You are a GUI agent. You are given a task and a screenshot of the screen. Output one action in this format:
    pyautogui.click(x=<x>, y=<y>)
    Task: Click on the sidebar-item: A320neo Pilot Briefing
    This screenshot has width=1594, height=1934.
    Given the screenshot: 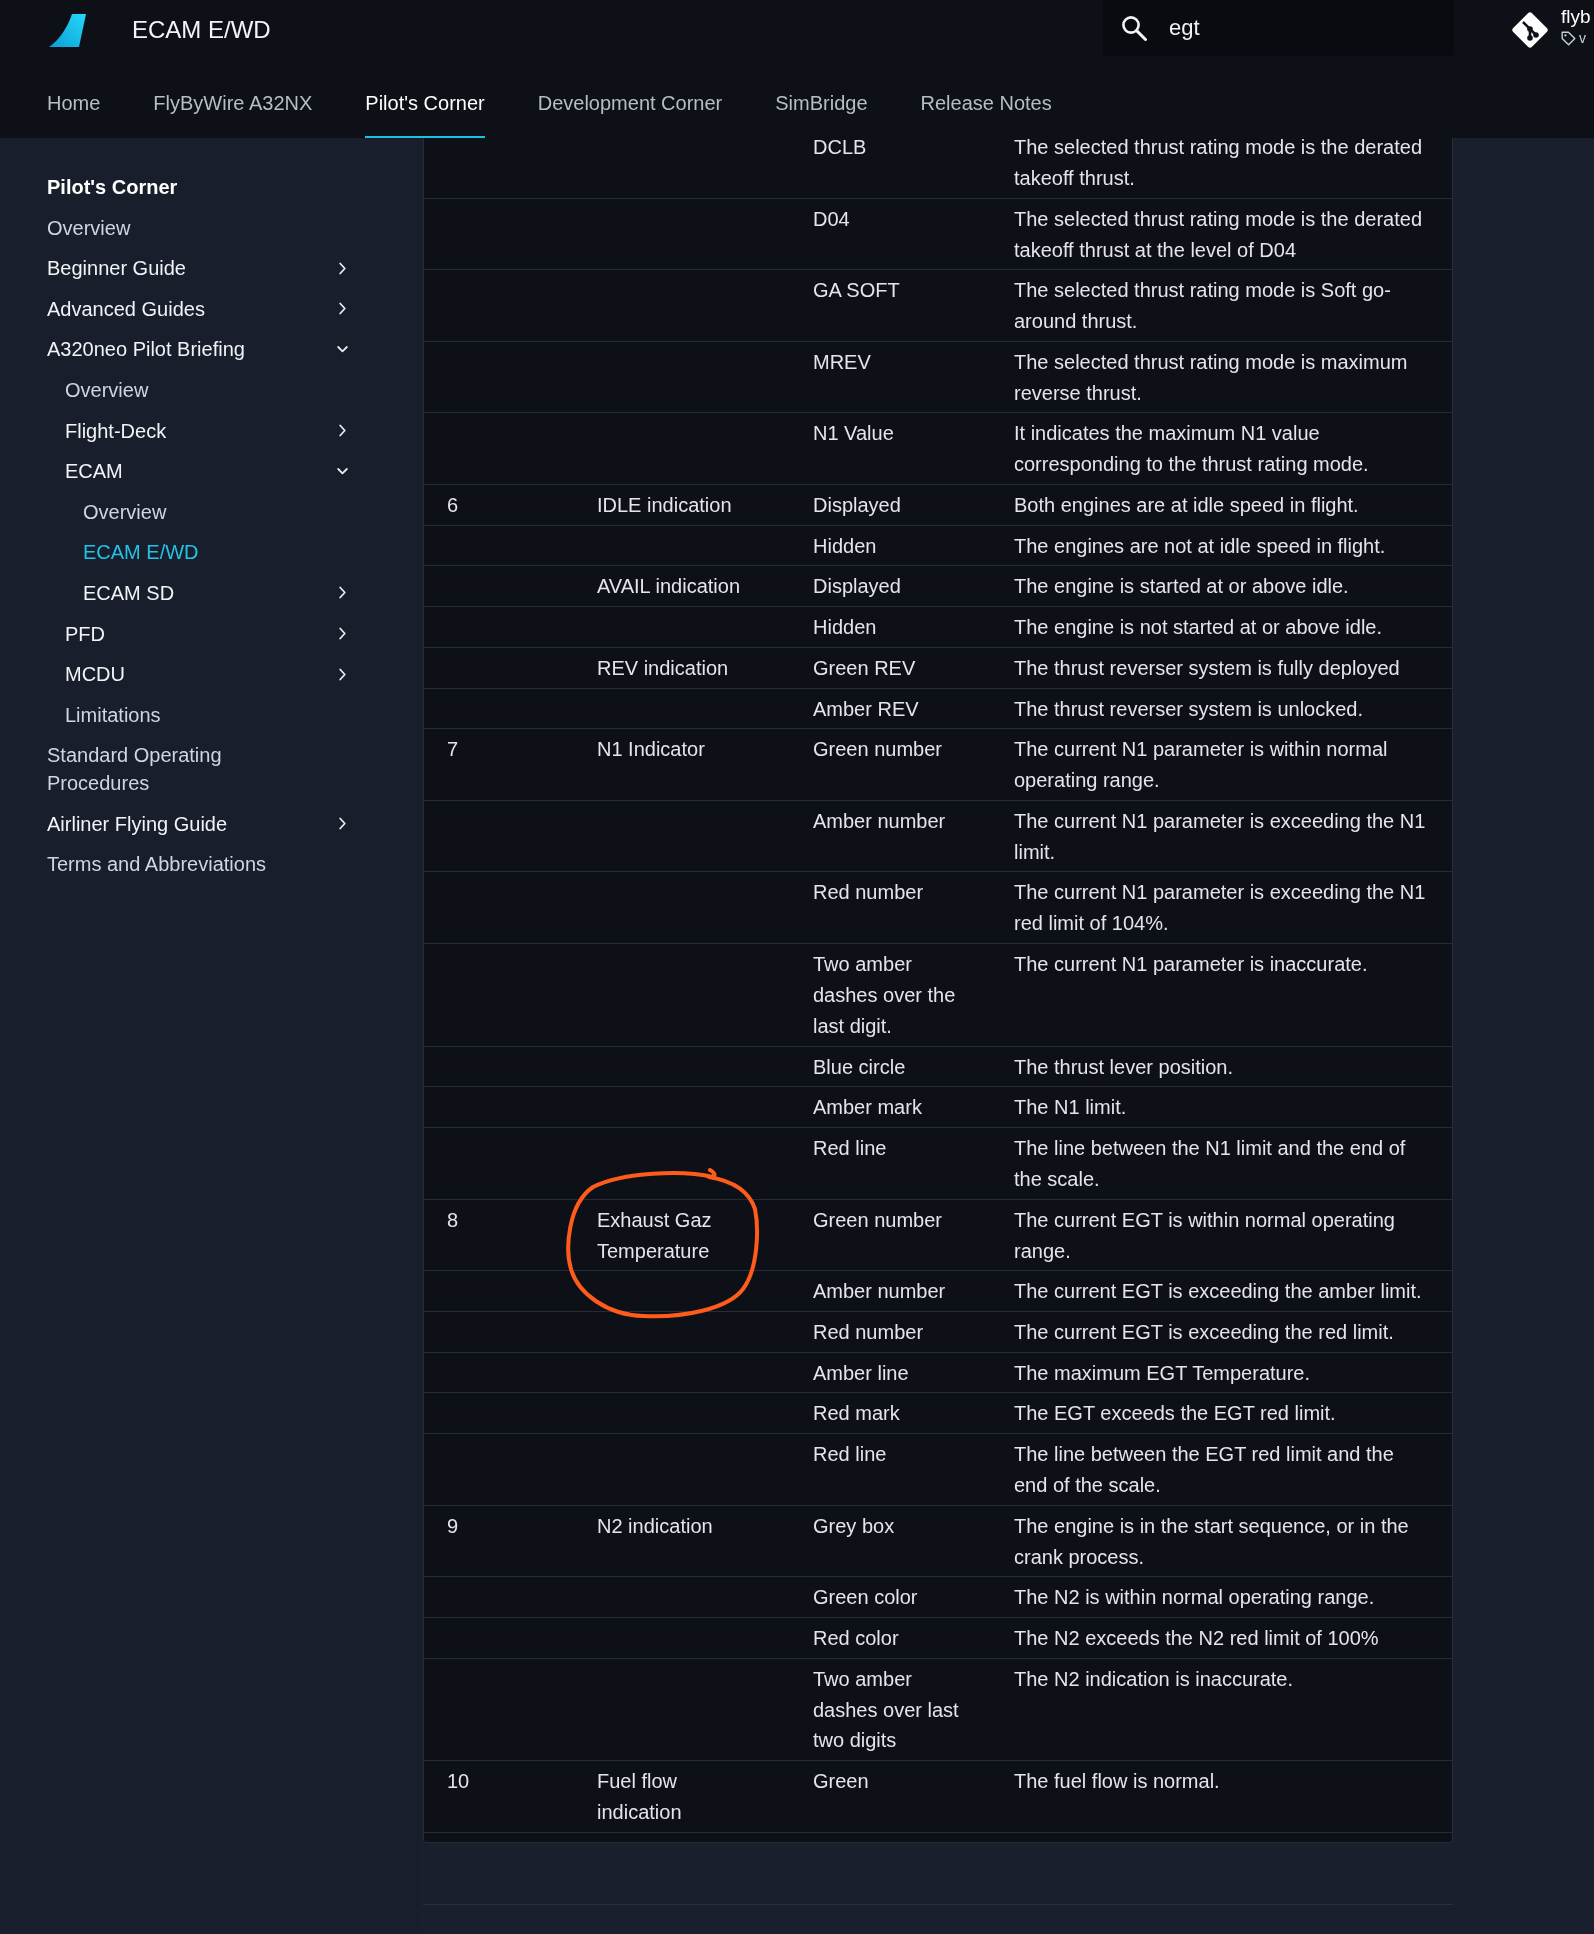 What is the action you would take?
    pyautogui.click(x=146, y=349)
    